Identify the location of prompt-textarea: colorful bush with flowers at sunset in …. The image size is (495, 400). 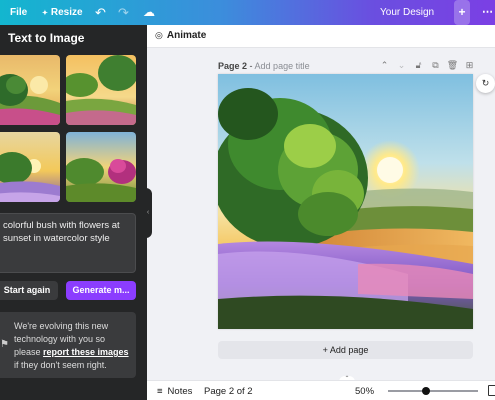
(68, 243).